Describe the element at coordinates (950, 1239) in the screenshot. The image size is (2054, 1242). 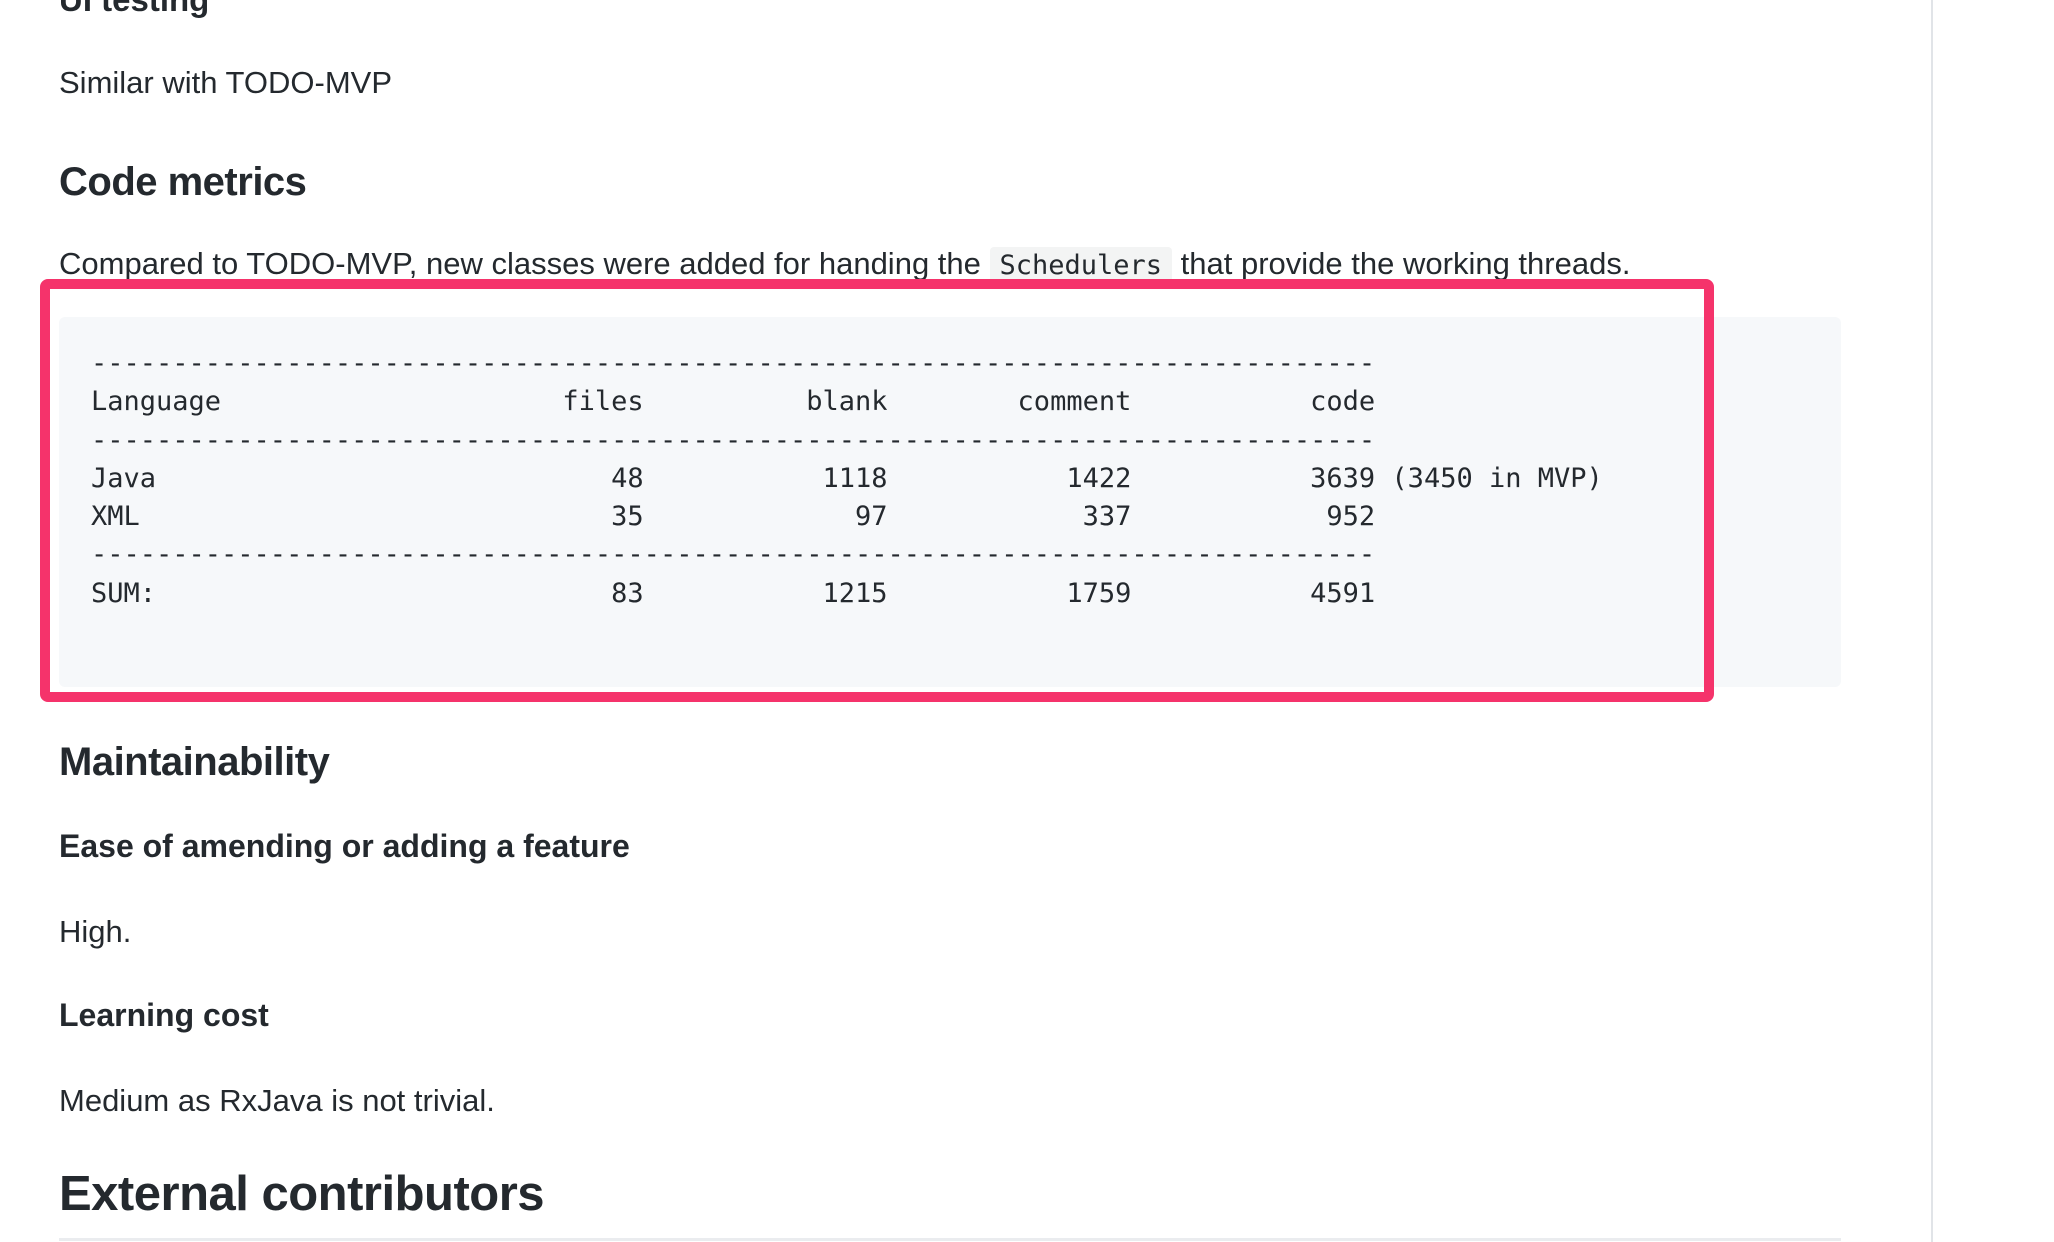
I see `heading-underline-rule` at that location.